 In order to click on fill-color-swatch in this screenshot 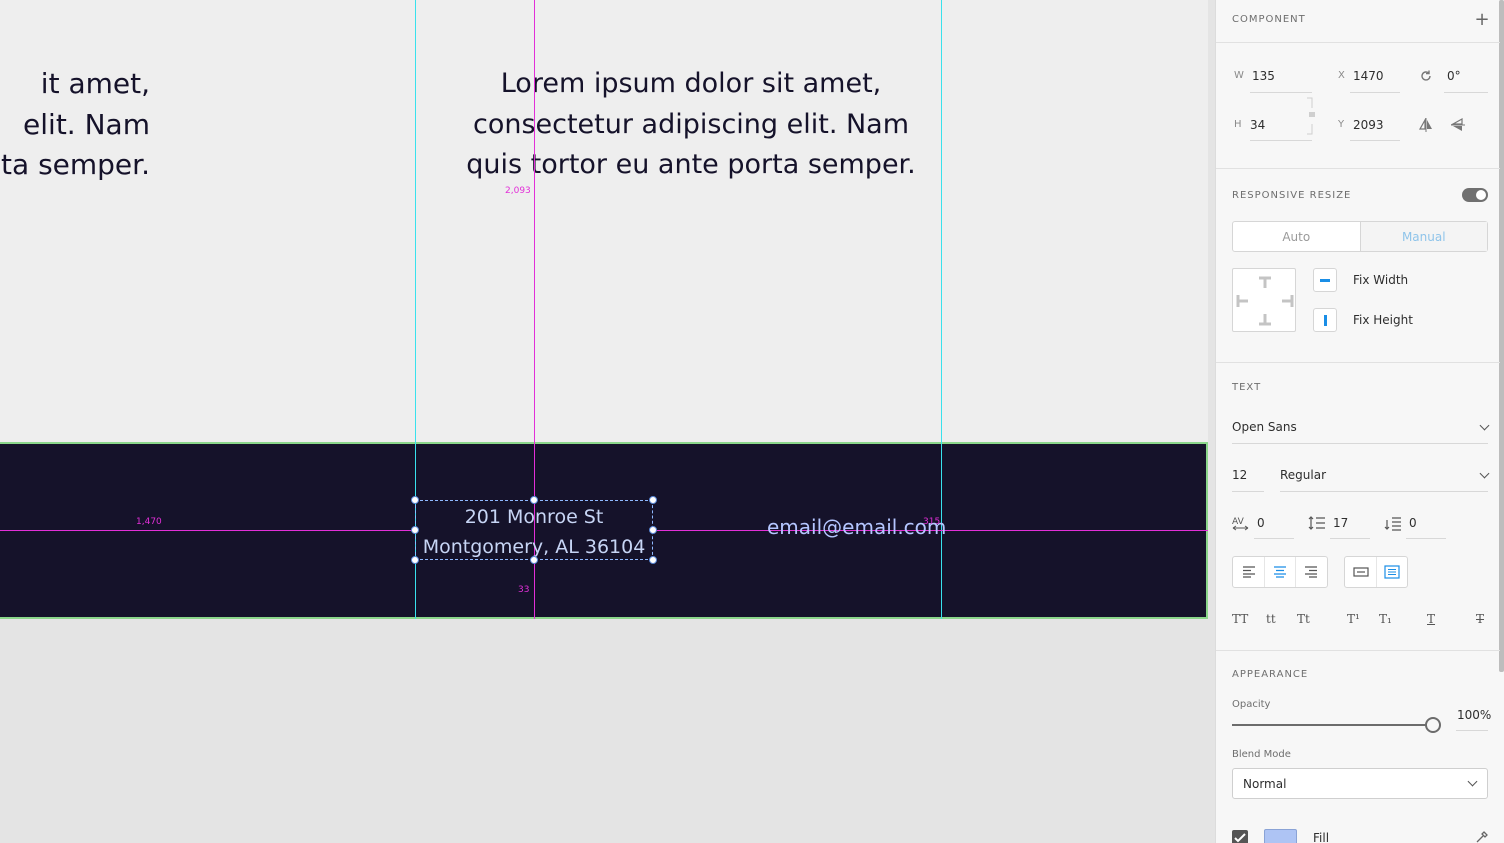, I will do `click(1280, 836)`.